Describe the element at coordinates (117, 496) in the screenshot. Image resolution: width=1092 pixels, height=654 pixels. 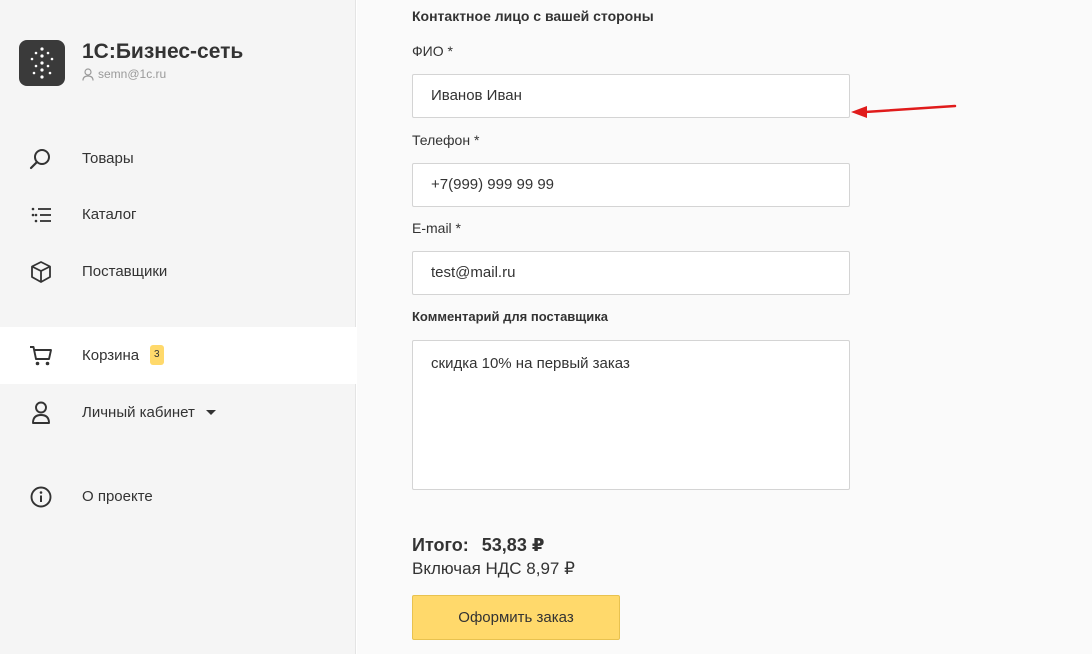
I see `sidebar-item-label: О проекте` at that location.